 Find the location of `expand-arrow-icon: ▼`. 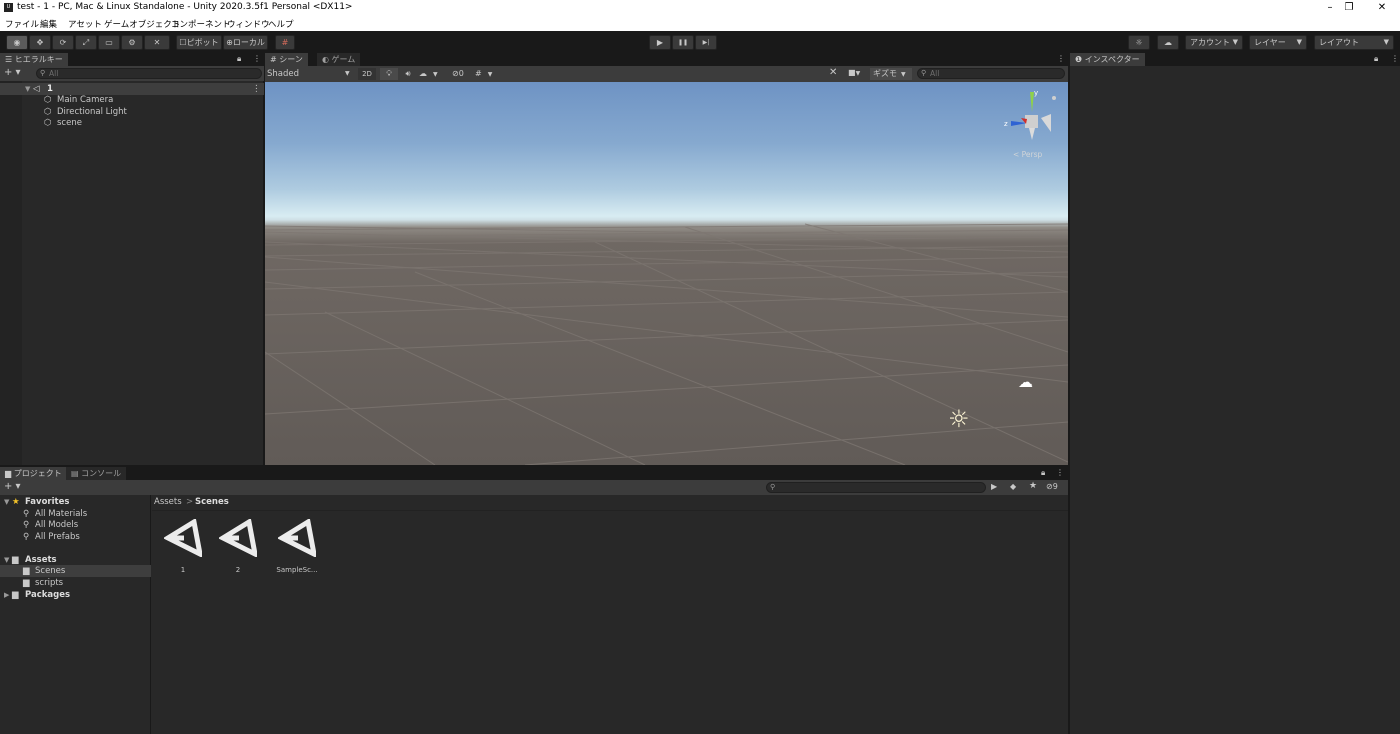

expand-arrow-icon: ▼ is located at coordinates (6, 502).